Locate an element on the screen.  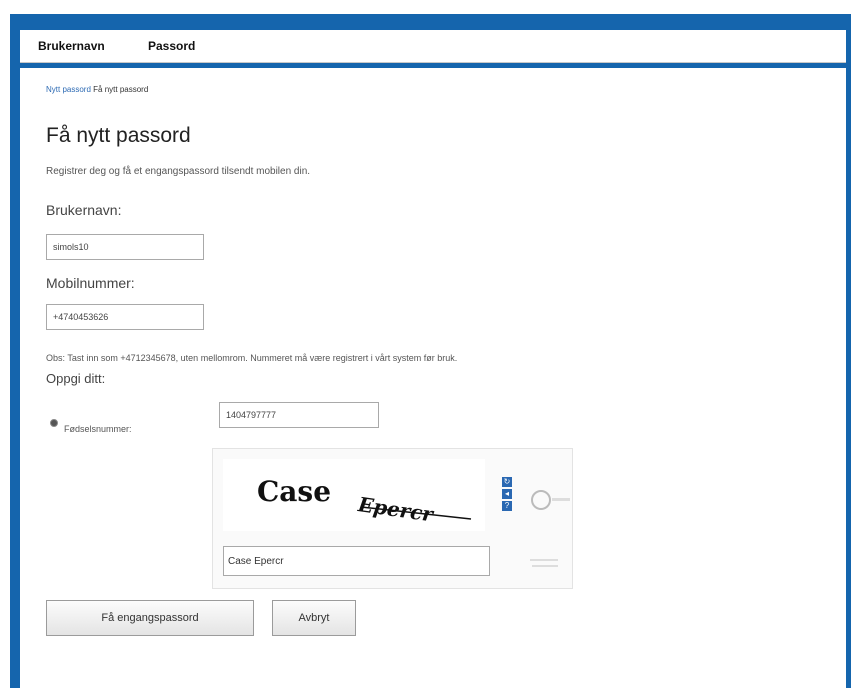
audio-icon: ◂ is located at coordinates (507, 494).